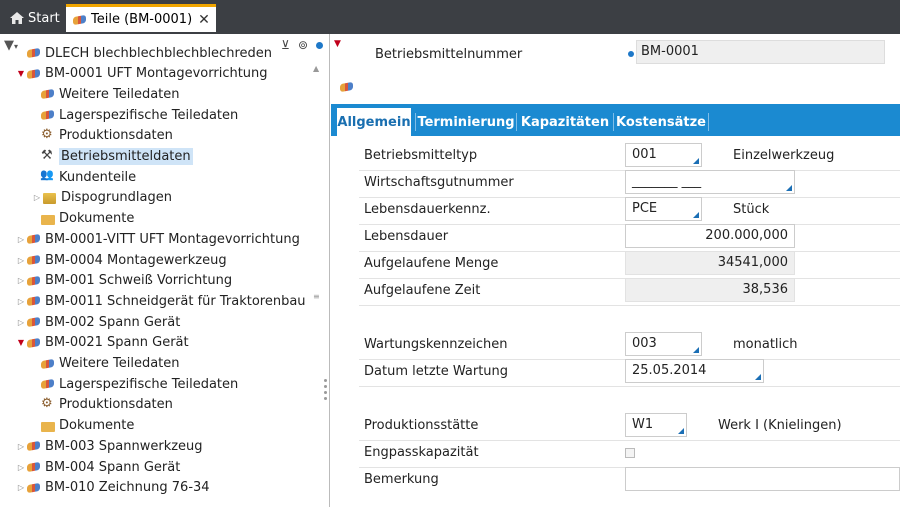 The image size is (900, 507). I want to click on tree-item-label: Weitere Teiledaten, so click(119, 94).